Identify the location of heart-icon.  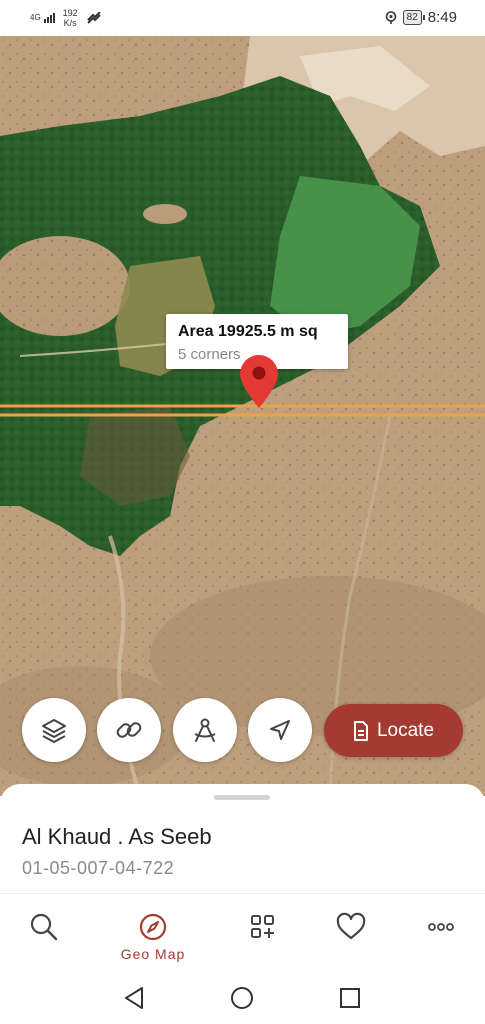
(351, 926).